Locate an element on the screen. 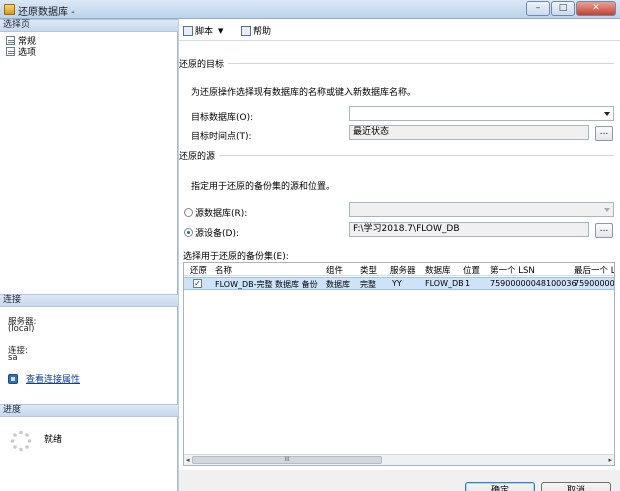 This screenshot has width=620, height=491. target-time-field: 最近状态 is located at coordinates (469, 132).